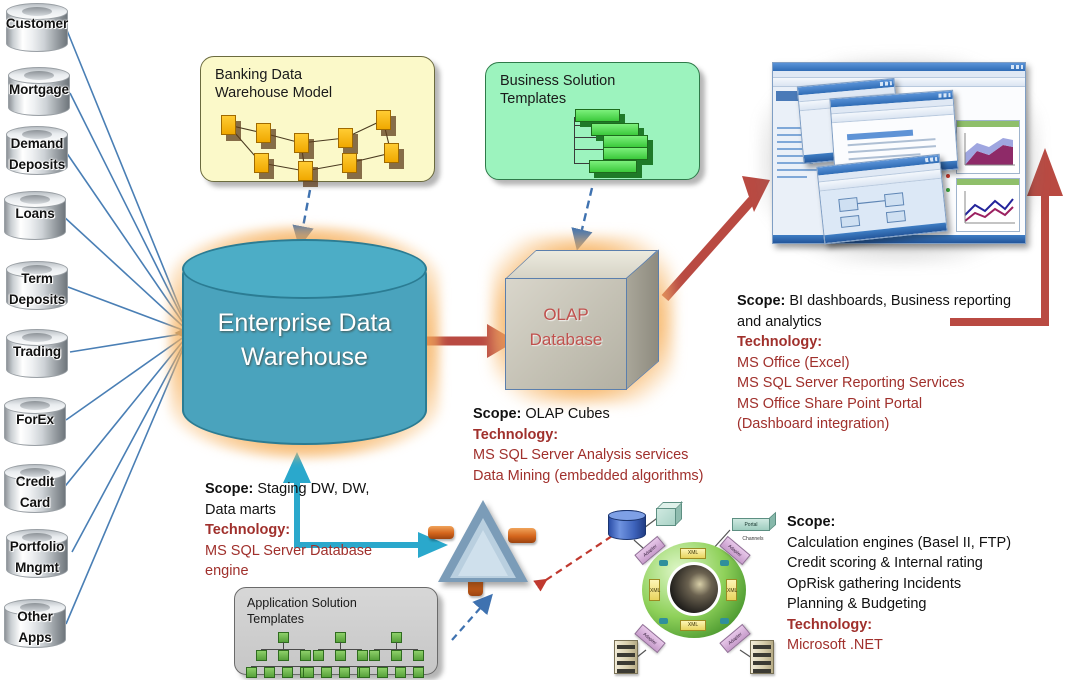  Describe the element at coordinates (336, 632) in the screenshot. I see `application-solution-templates-box: Application Solution Templates` at that location.